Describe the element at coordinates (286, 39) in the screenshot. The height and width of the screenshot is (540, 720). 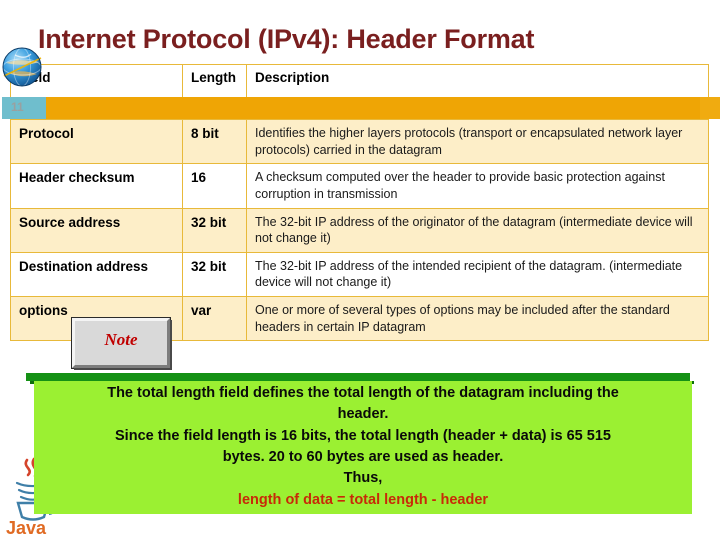
I see `page-title: Internet Protocol (IPv4): Header Format` at that location.